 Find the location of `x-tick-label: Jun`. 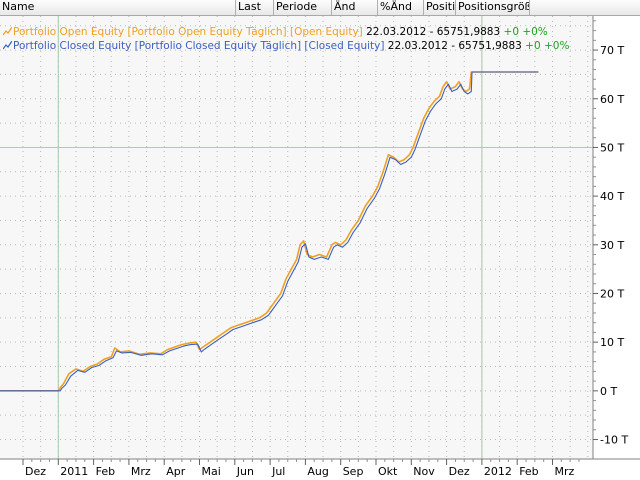

x-tick-label: Jun is located at coordinates (245, 471).